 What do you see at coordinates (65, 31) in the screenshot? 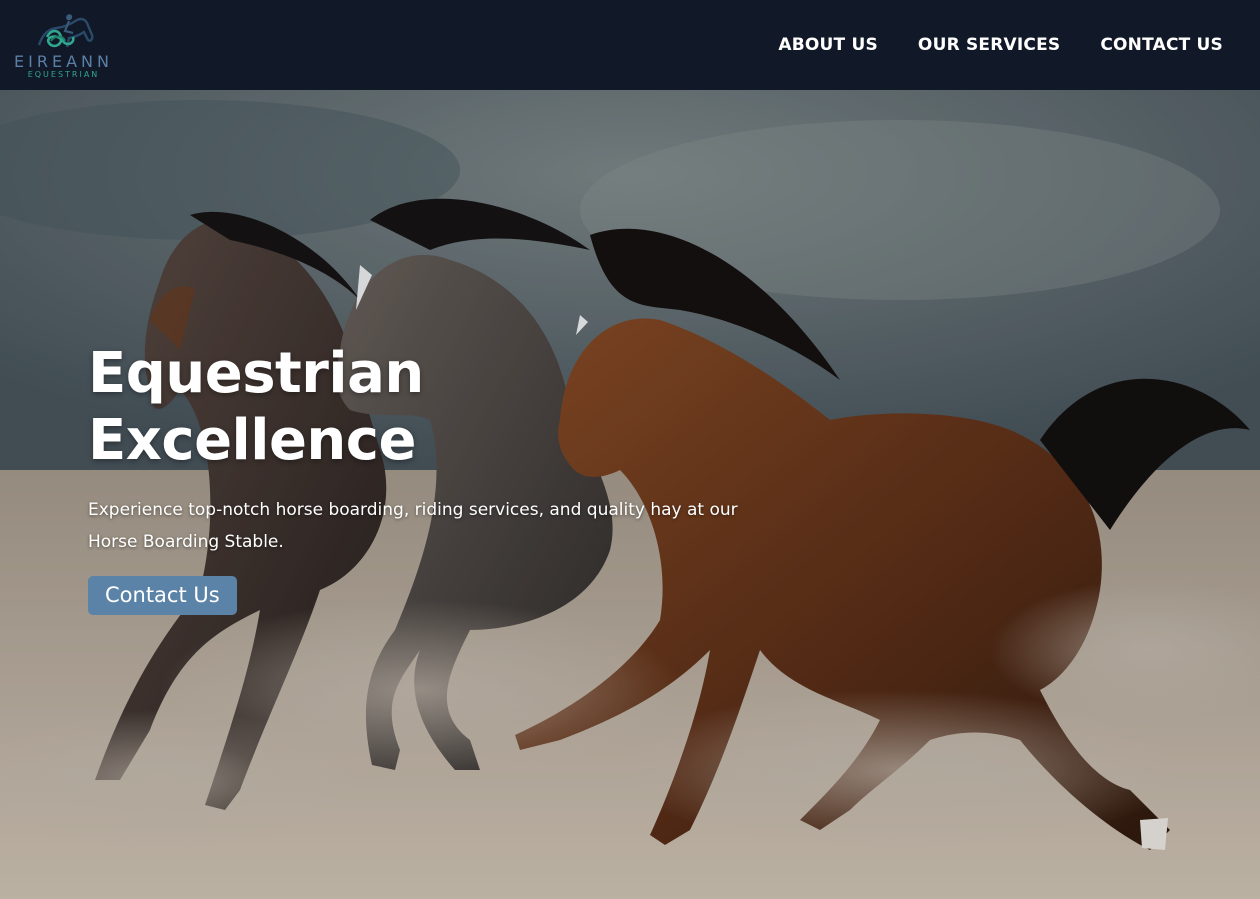
I see `horse-rider-icon` at bounding box center [65, 31].